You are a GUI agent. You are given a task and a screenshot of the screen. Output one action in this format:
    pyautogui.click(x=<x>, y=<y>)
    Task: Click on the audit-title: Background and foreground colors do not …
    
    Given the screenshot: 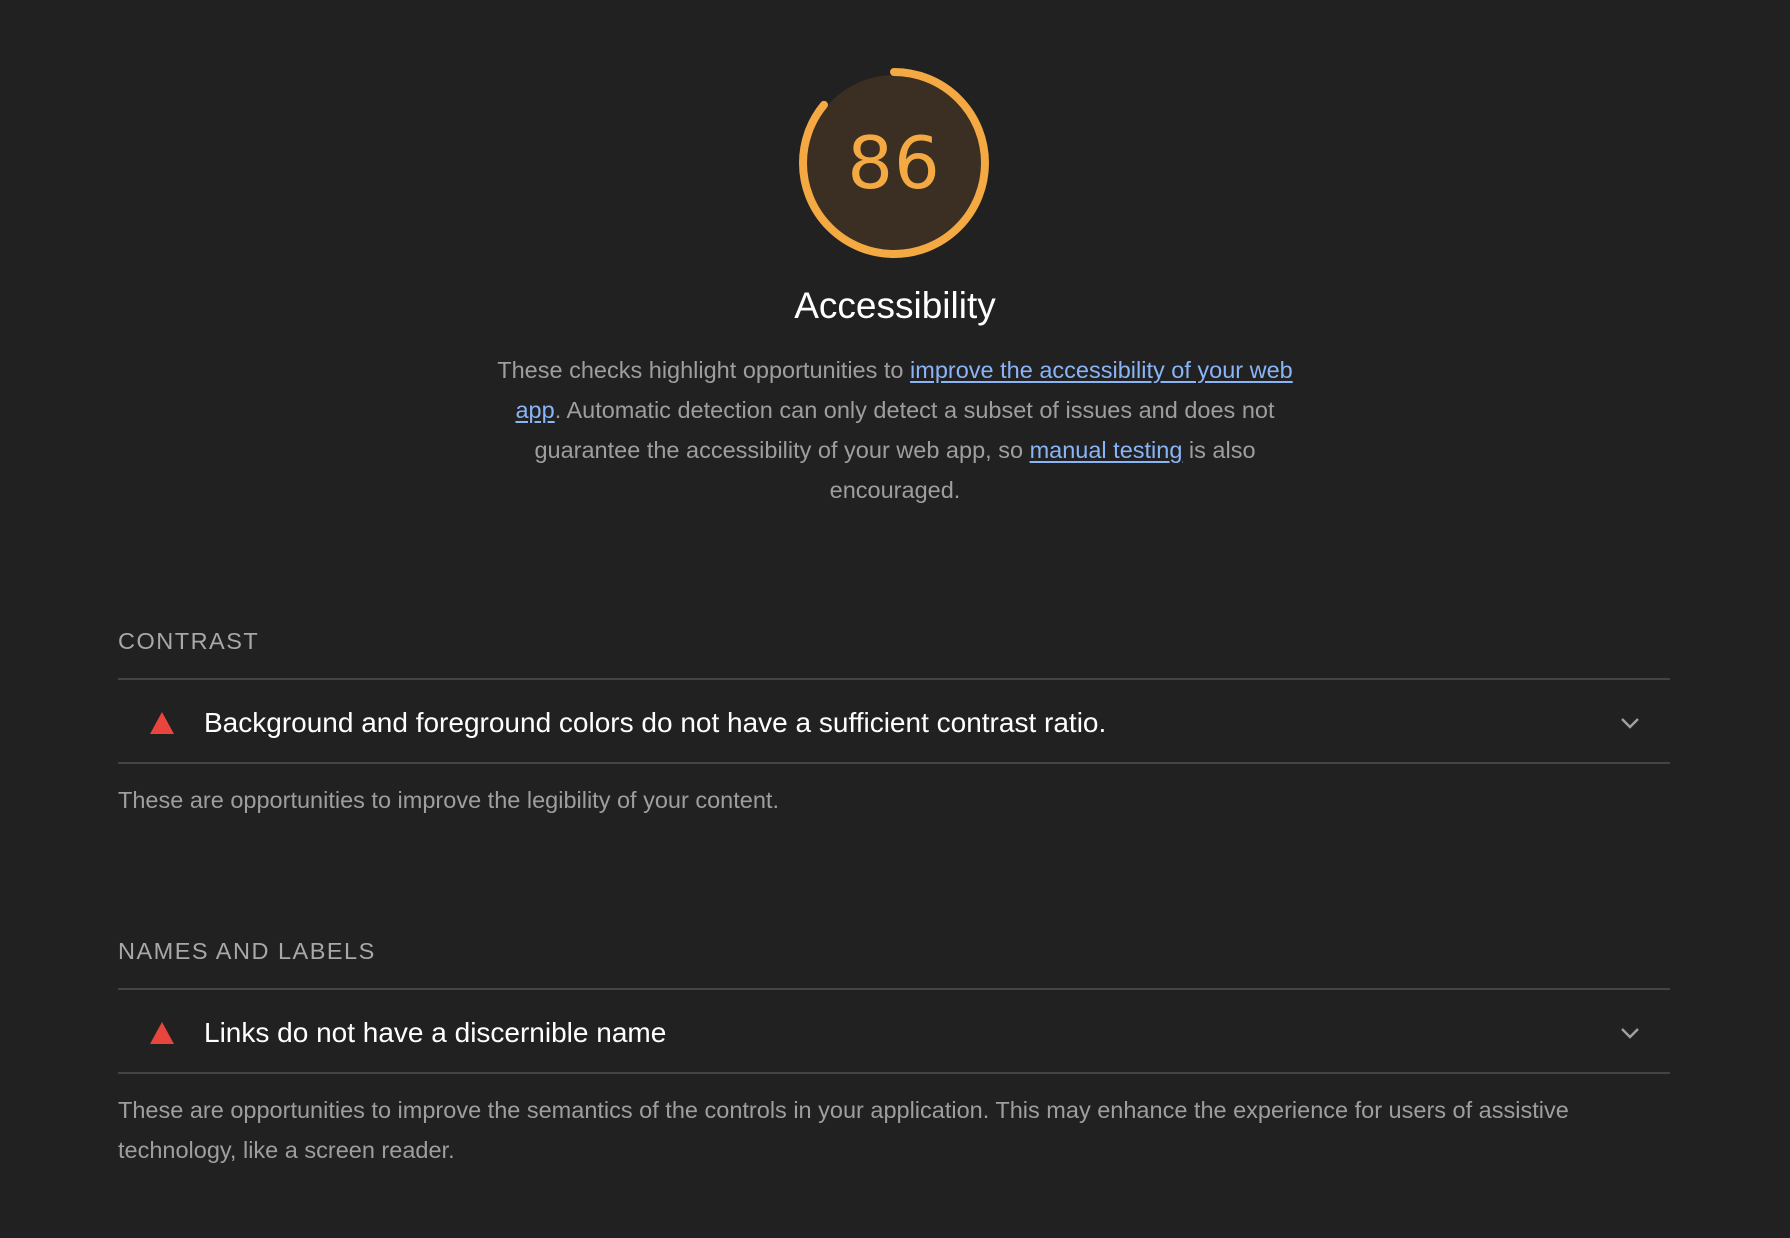 What is the action you would take?
    pyautogui.click(x=655, y=722)
    